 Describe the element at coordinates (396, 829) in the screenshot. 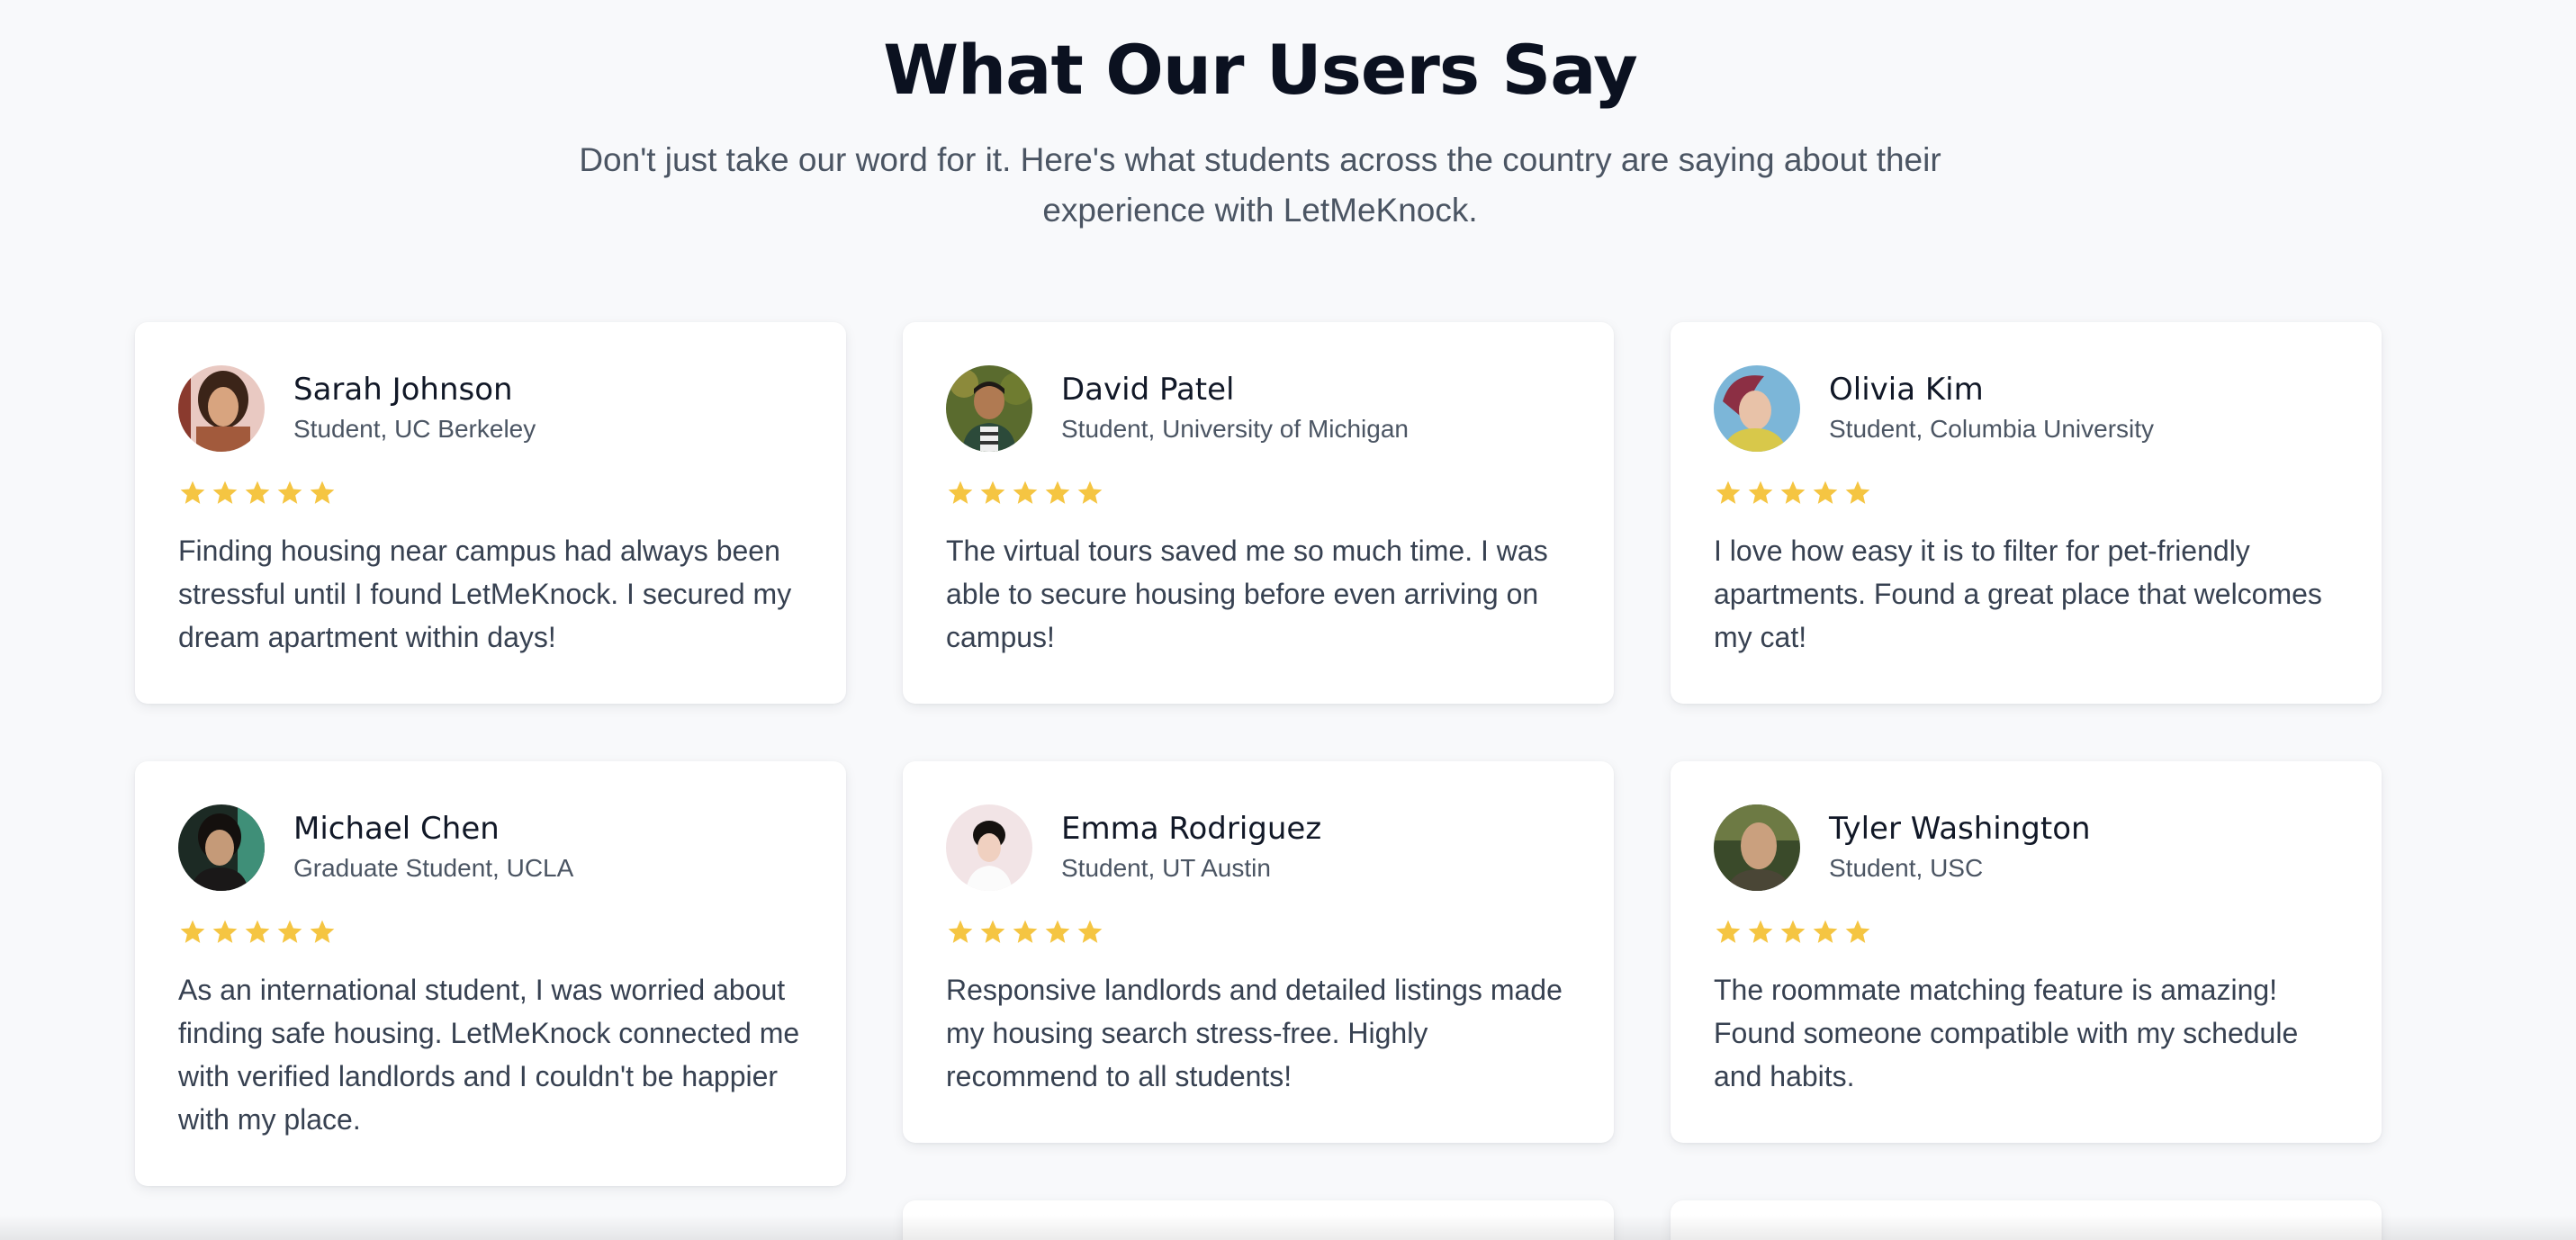

I see `testimonial-name: Michael Chen` at that location.